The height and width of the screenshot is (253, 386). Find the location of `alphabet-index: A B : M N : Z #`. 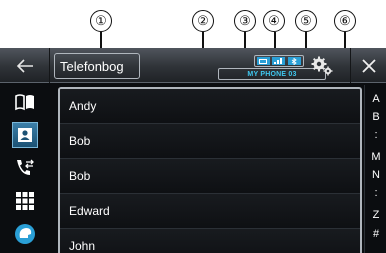

alphabet-index: A B : M N : Z # is located at coordinates (375, 169).